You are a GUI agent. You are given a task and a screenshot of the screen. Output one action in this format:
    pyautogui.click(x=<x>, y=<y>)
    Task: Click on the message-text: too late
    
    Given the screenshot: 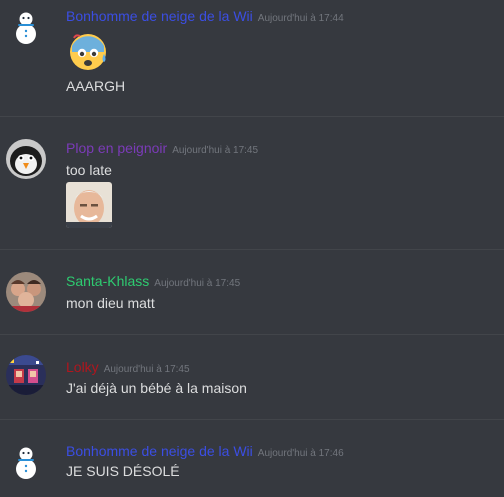 What is the action you would take?
    pyautogui.click(x=89, y=170)
    